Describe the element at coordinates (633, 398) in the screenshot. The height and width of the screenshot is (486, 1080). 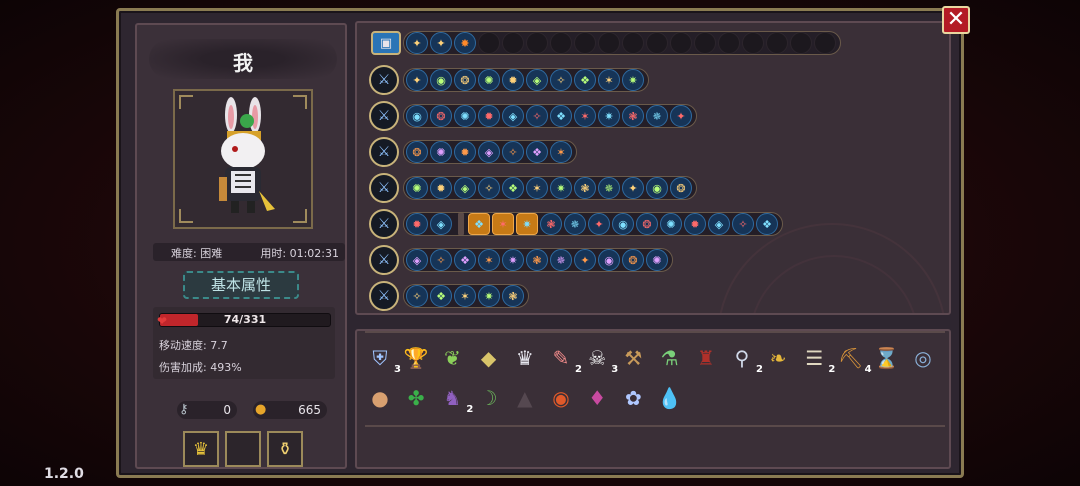
I see `lotus-icon: ✿` at that location.